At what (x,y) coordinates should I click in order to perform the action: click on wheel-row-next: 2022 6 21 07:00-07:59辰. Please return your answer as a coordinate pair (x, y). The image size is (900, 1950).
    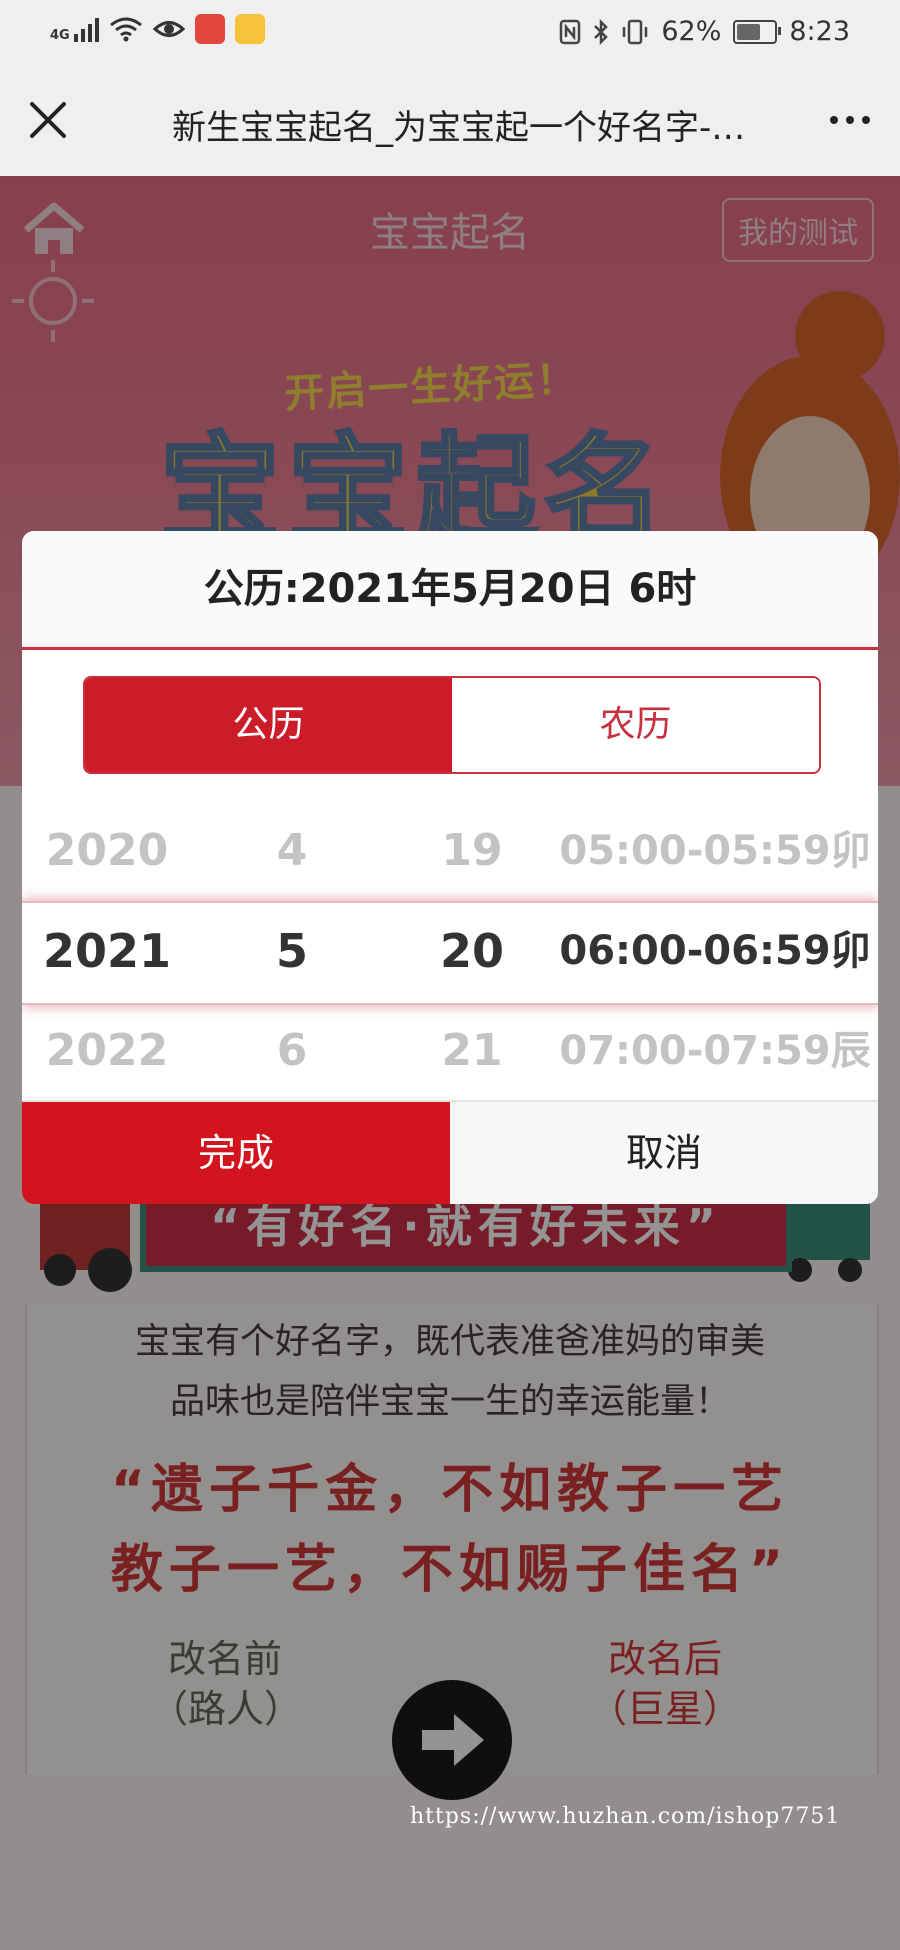
    Looking at the image, I should click on (450, 1051).